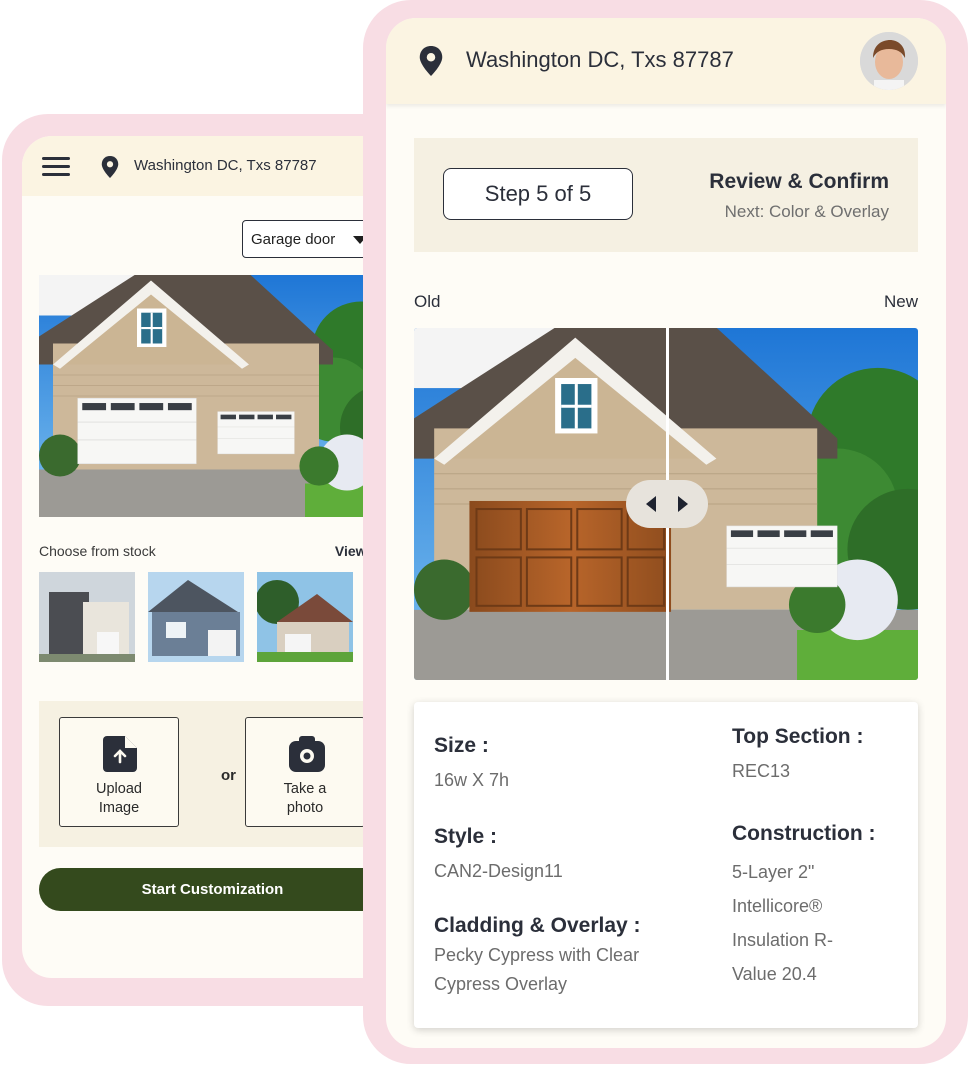 Image resolution: width=968 pixels, height=1066 pixels. What do you see at coordinates (212, 889) in the screenshot?
I see `start-customization-button: Start Customization` at bounding box center [212, 889].